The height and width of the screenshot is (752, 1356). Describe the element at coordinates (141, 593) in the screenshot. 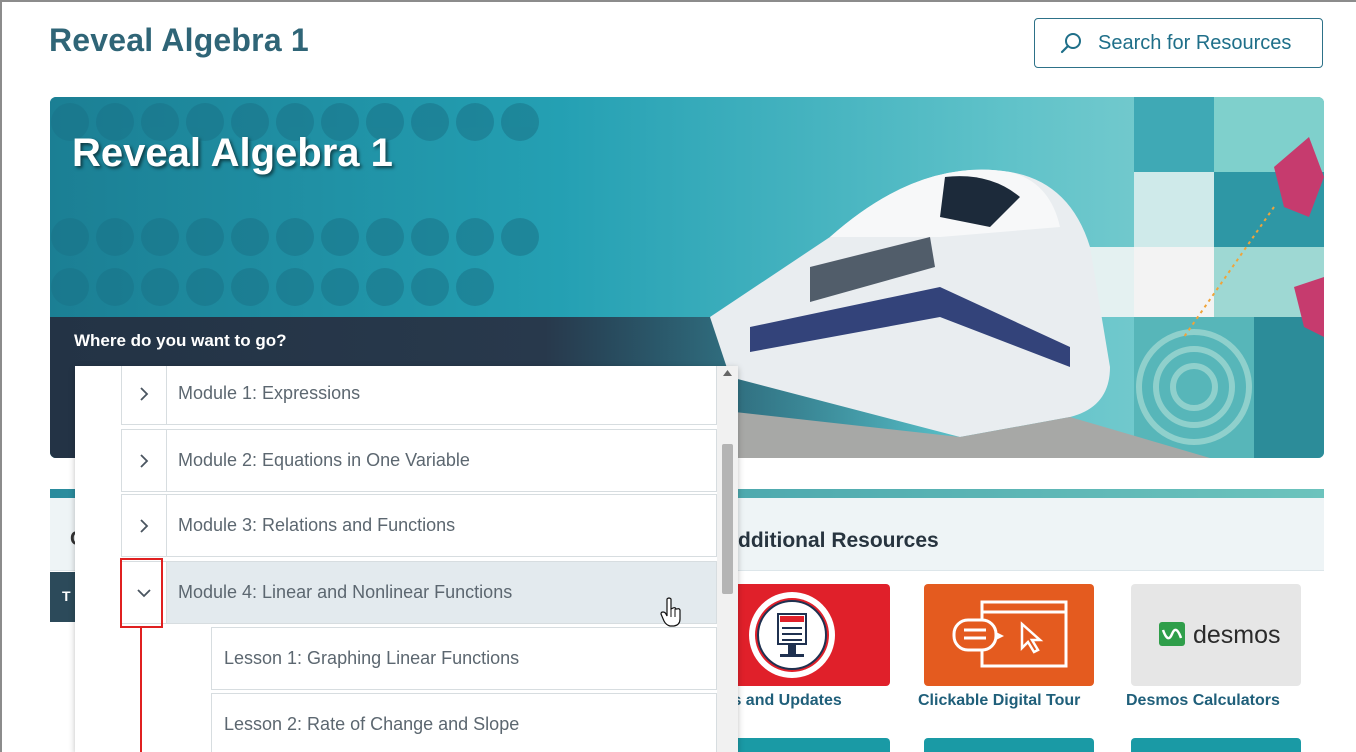

I see `annotation-highlight-box` at that location.